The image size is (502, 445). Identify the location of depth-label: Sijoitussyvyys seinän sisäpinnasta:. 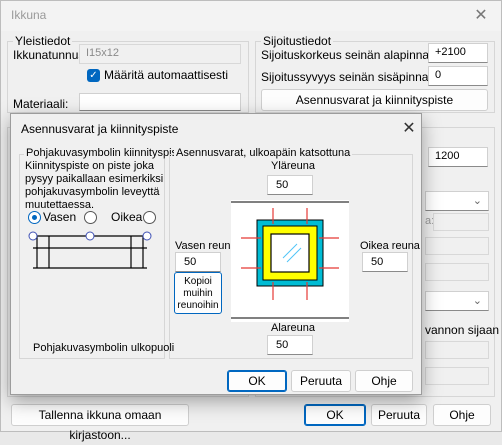
(354, 77).